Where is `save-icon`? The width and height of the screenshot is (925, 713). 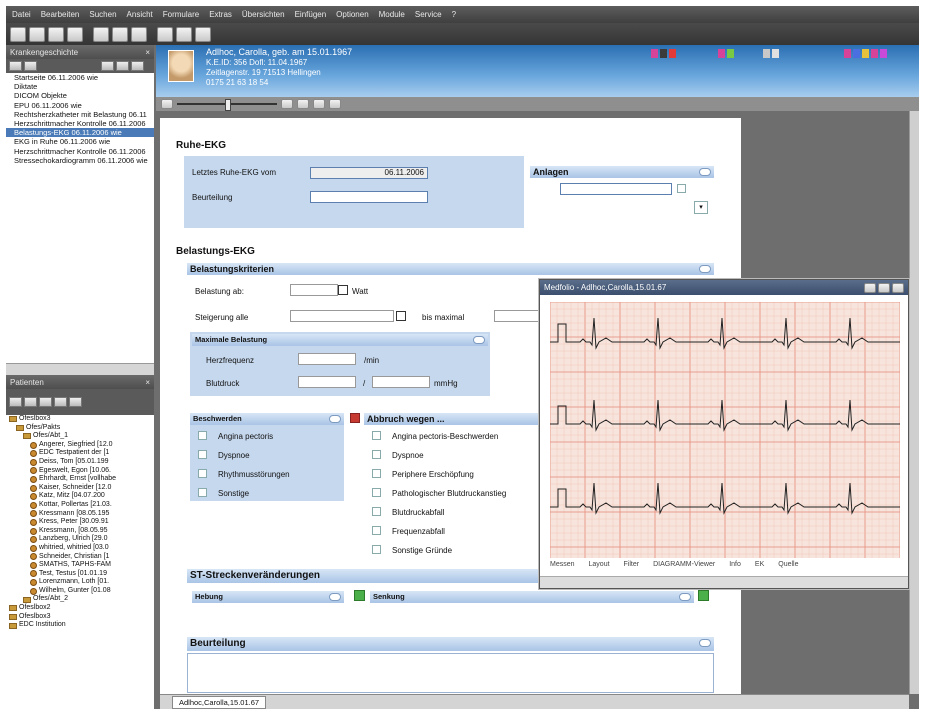
save-icon is located at coordinates (56, 34).